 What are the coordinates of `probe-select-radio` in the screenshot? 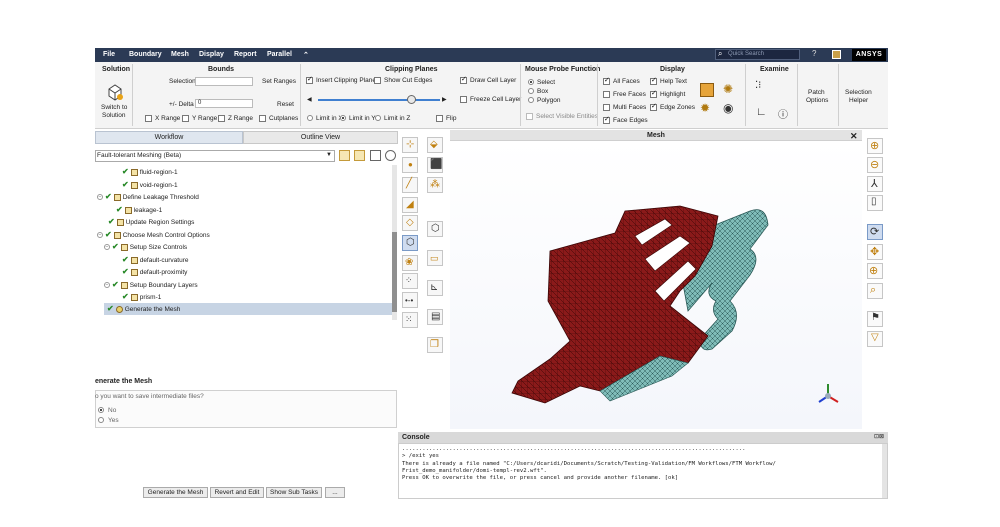 It's located at (531, 82).